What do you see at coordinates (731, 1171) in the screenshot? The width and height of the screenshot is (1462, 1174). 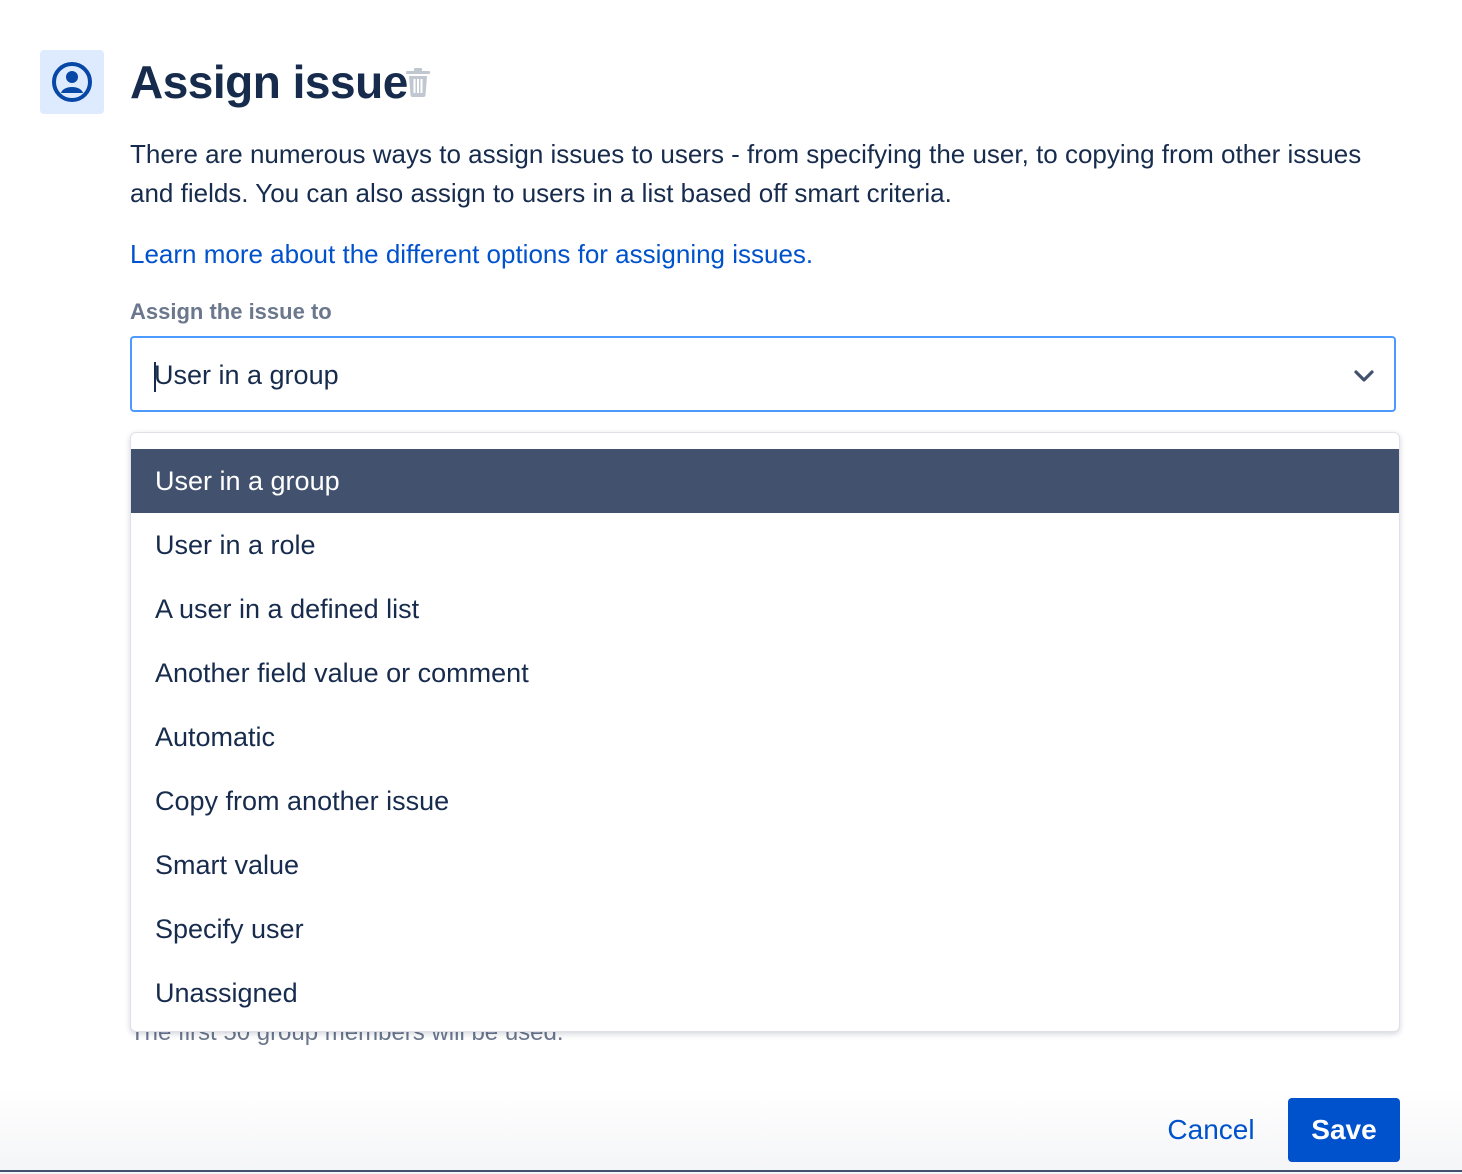 I see `footer-divider` at bounding box center [731, 1171].